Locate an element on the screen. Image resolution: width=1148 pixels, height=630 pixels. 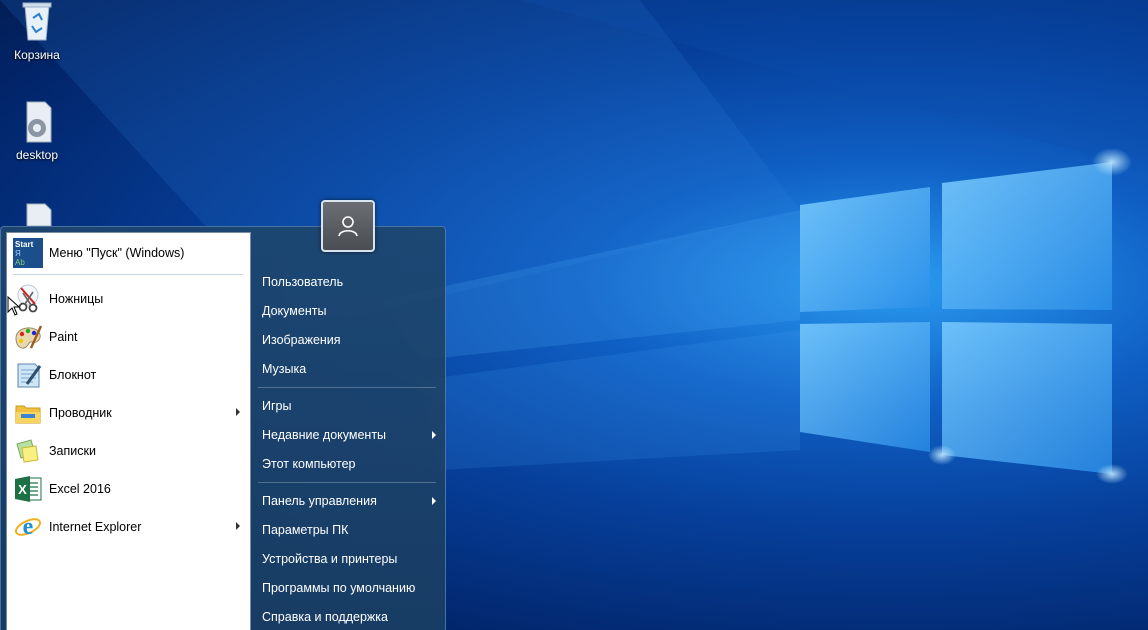
mouse-cursor-icon is located at coordinates (14, 306).